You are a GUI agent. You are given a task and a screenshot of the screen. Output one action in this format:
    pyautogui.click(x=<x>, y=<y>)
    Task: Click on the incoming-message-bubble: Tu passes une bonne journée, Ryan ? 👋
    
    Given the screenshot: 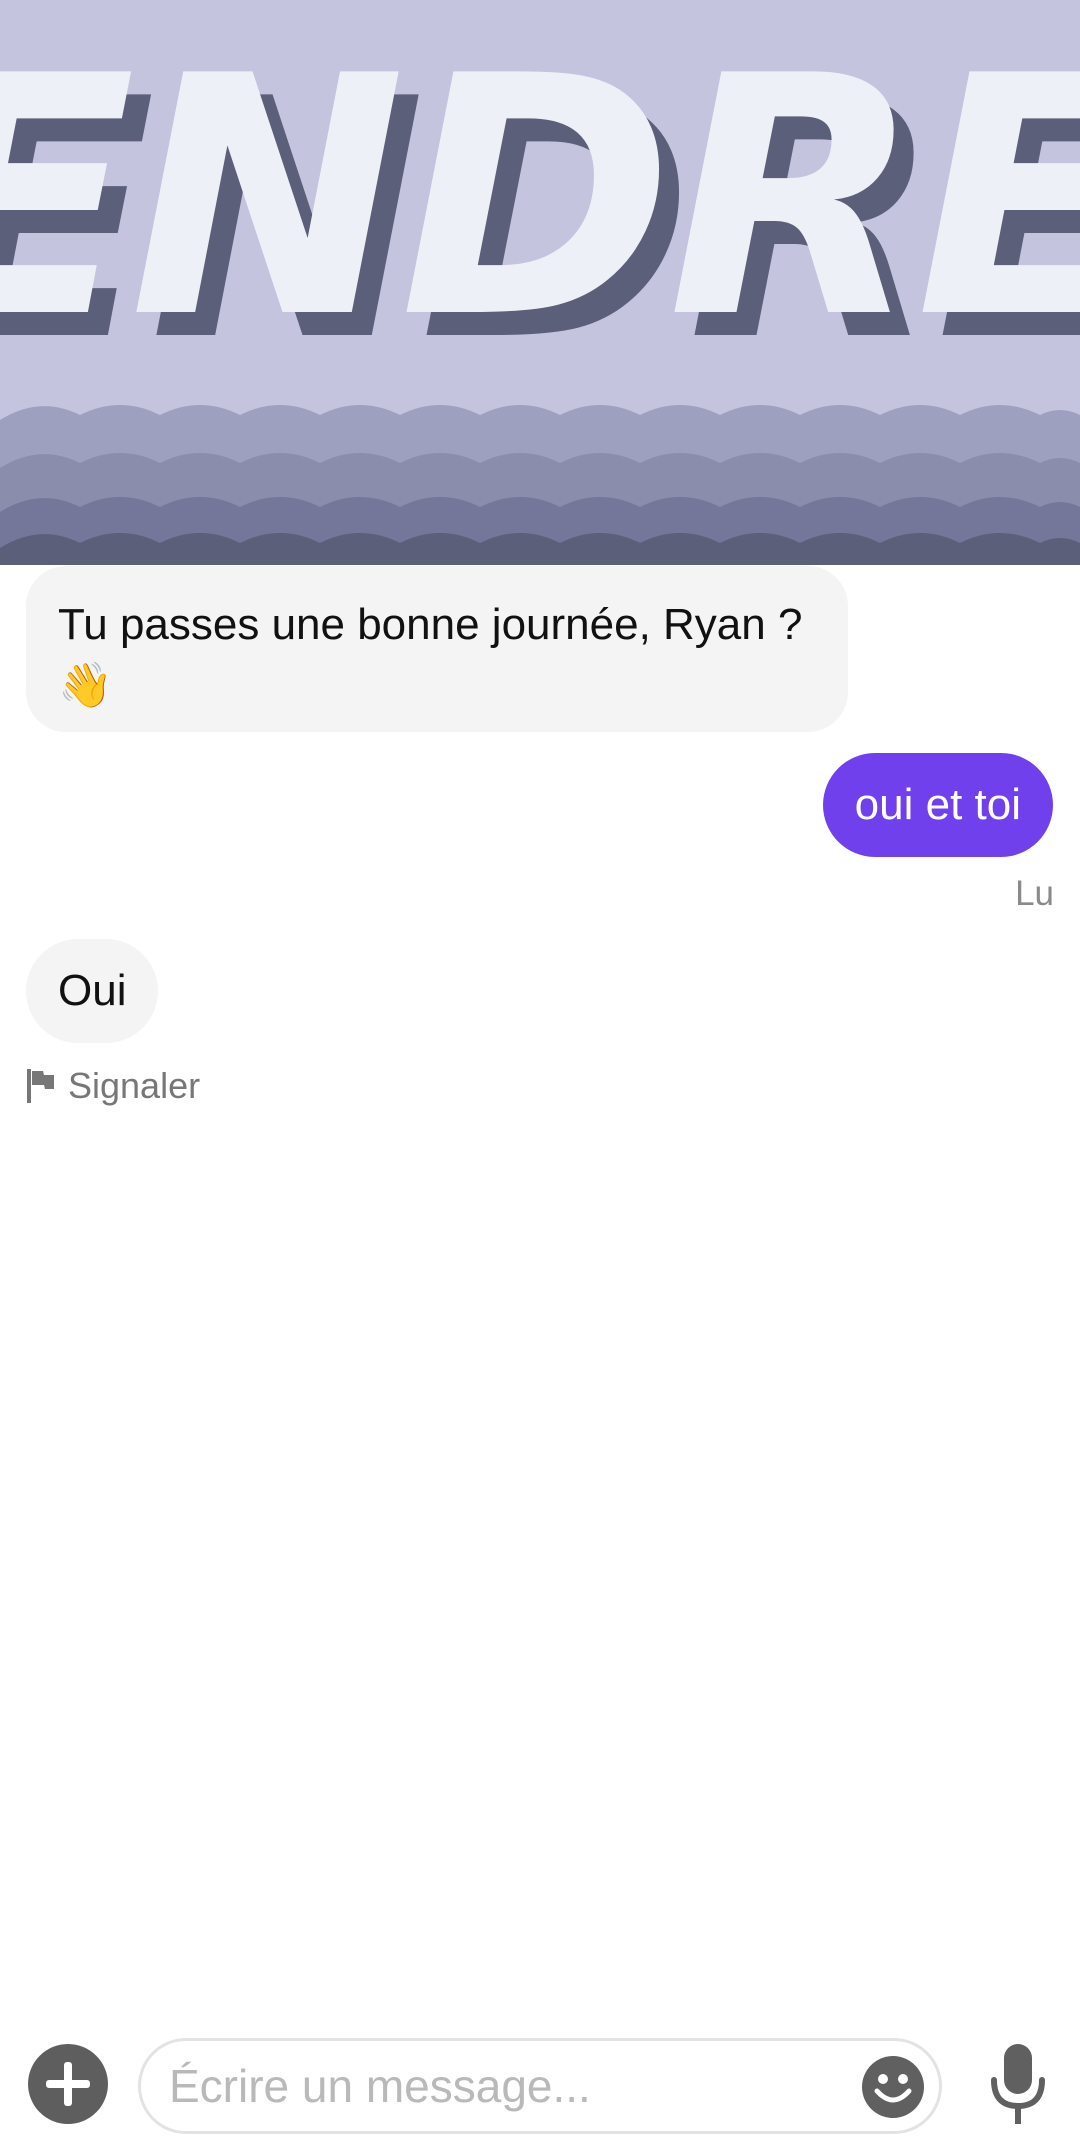 What is the action you would take?
    pyautogui.click(x=437, y=649)
    